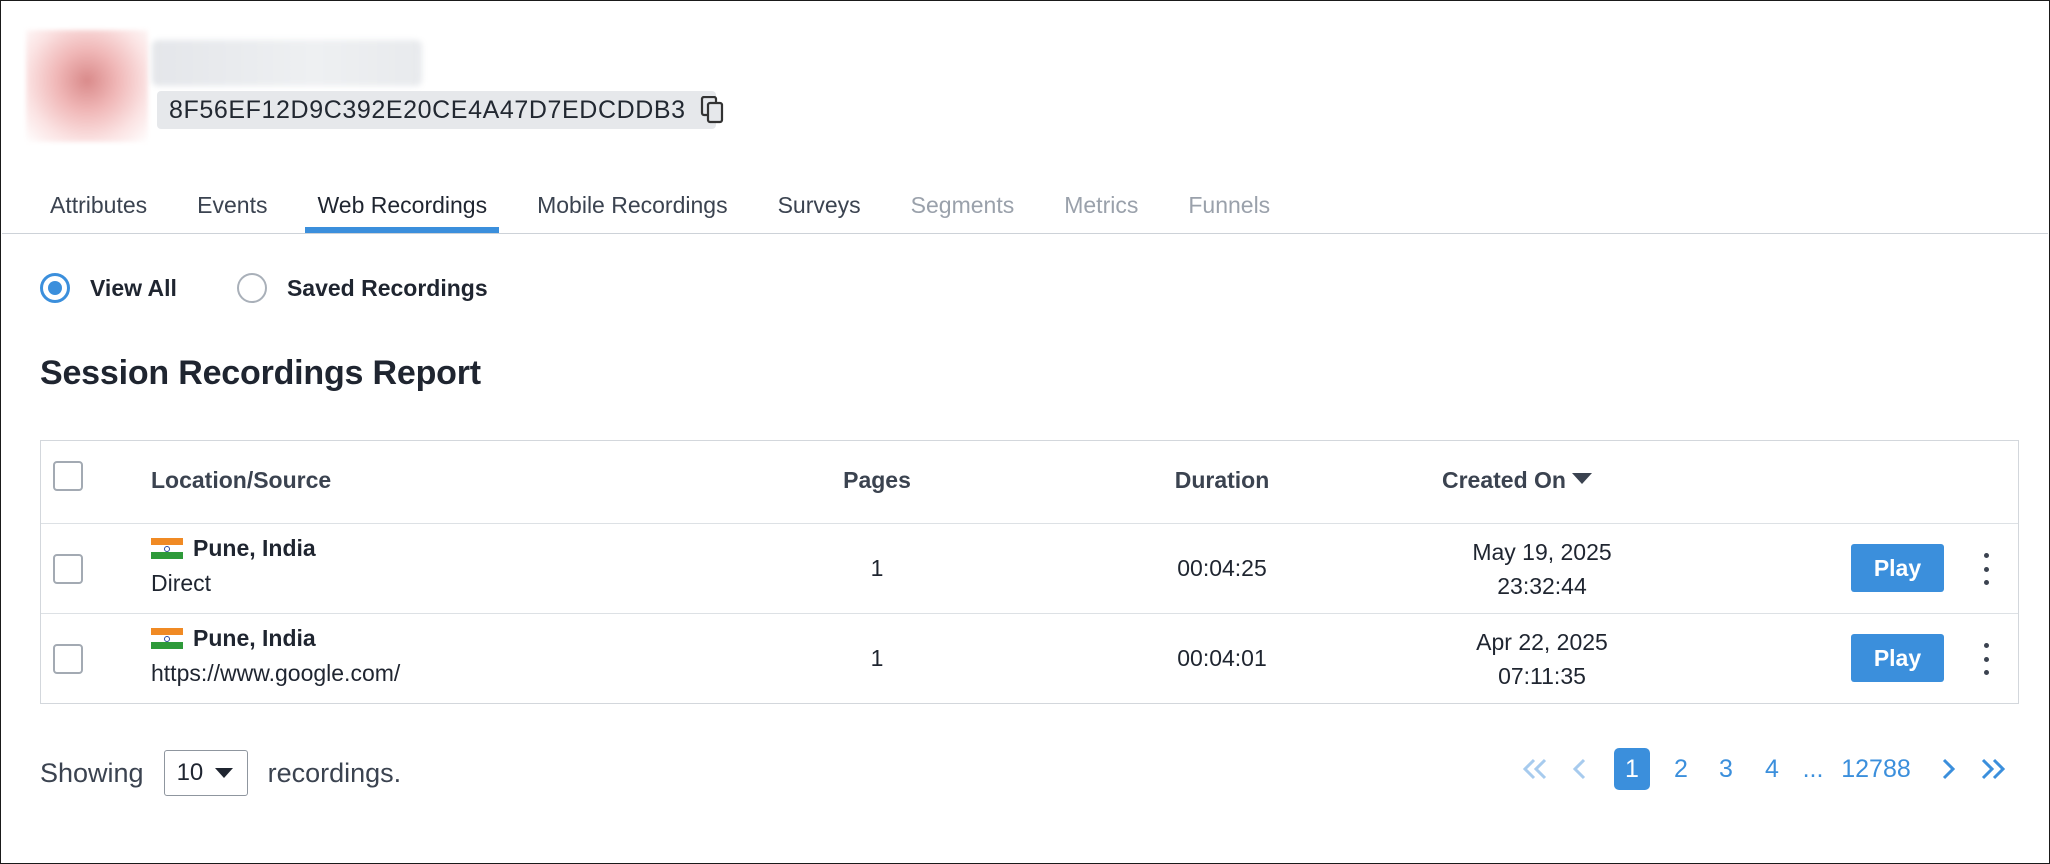 Image resolution: width=2050 pixels, height=864 pixels. I want to click on duration: 00:04:01, so click(1222, 658).